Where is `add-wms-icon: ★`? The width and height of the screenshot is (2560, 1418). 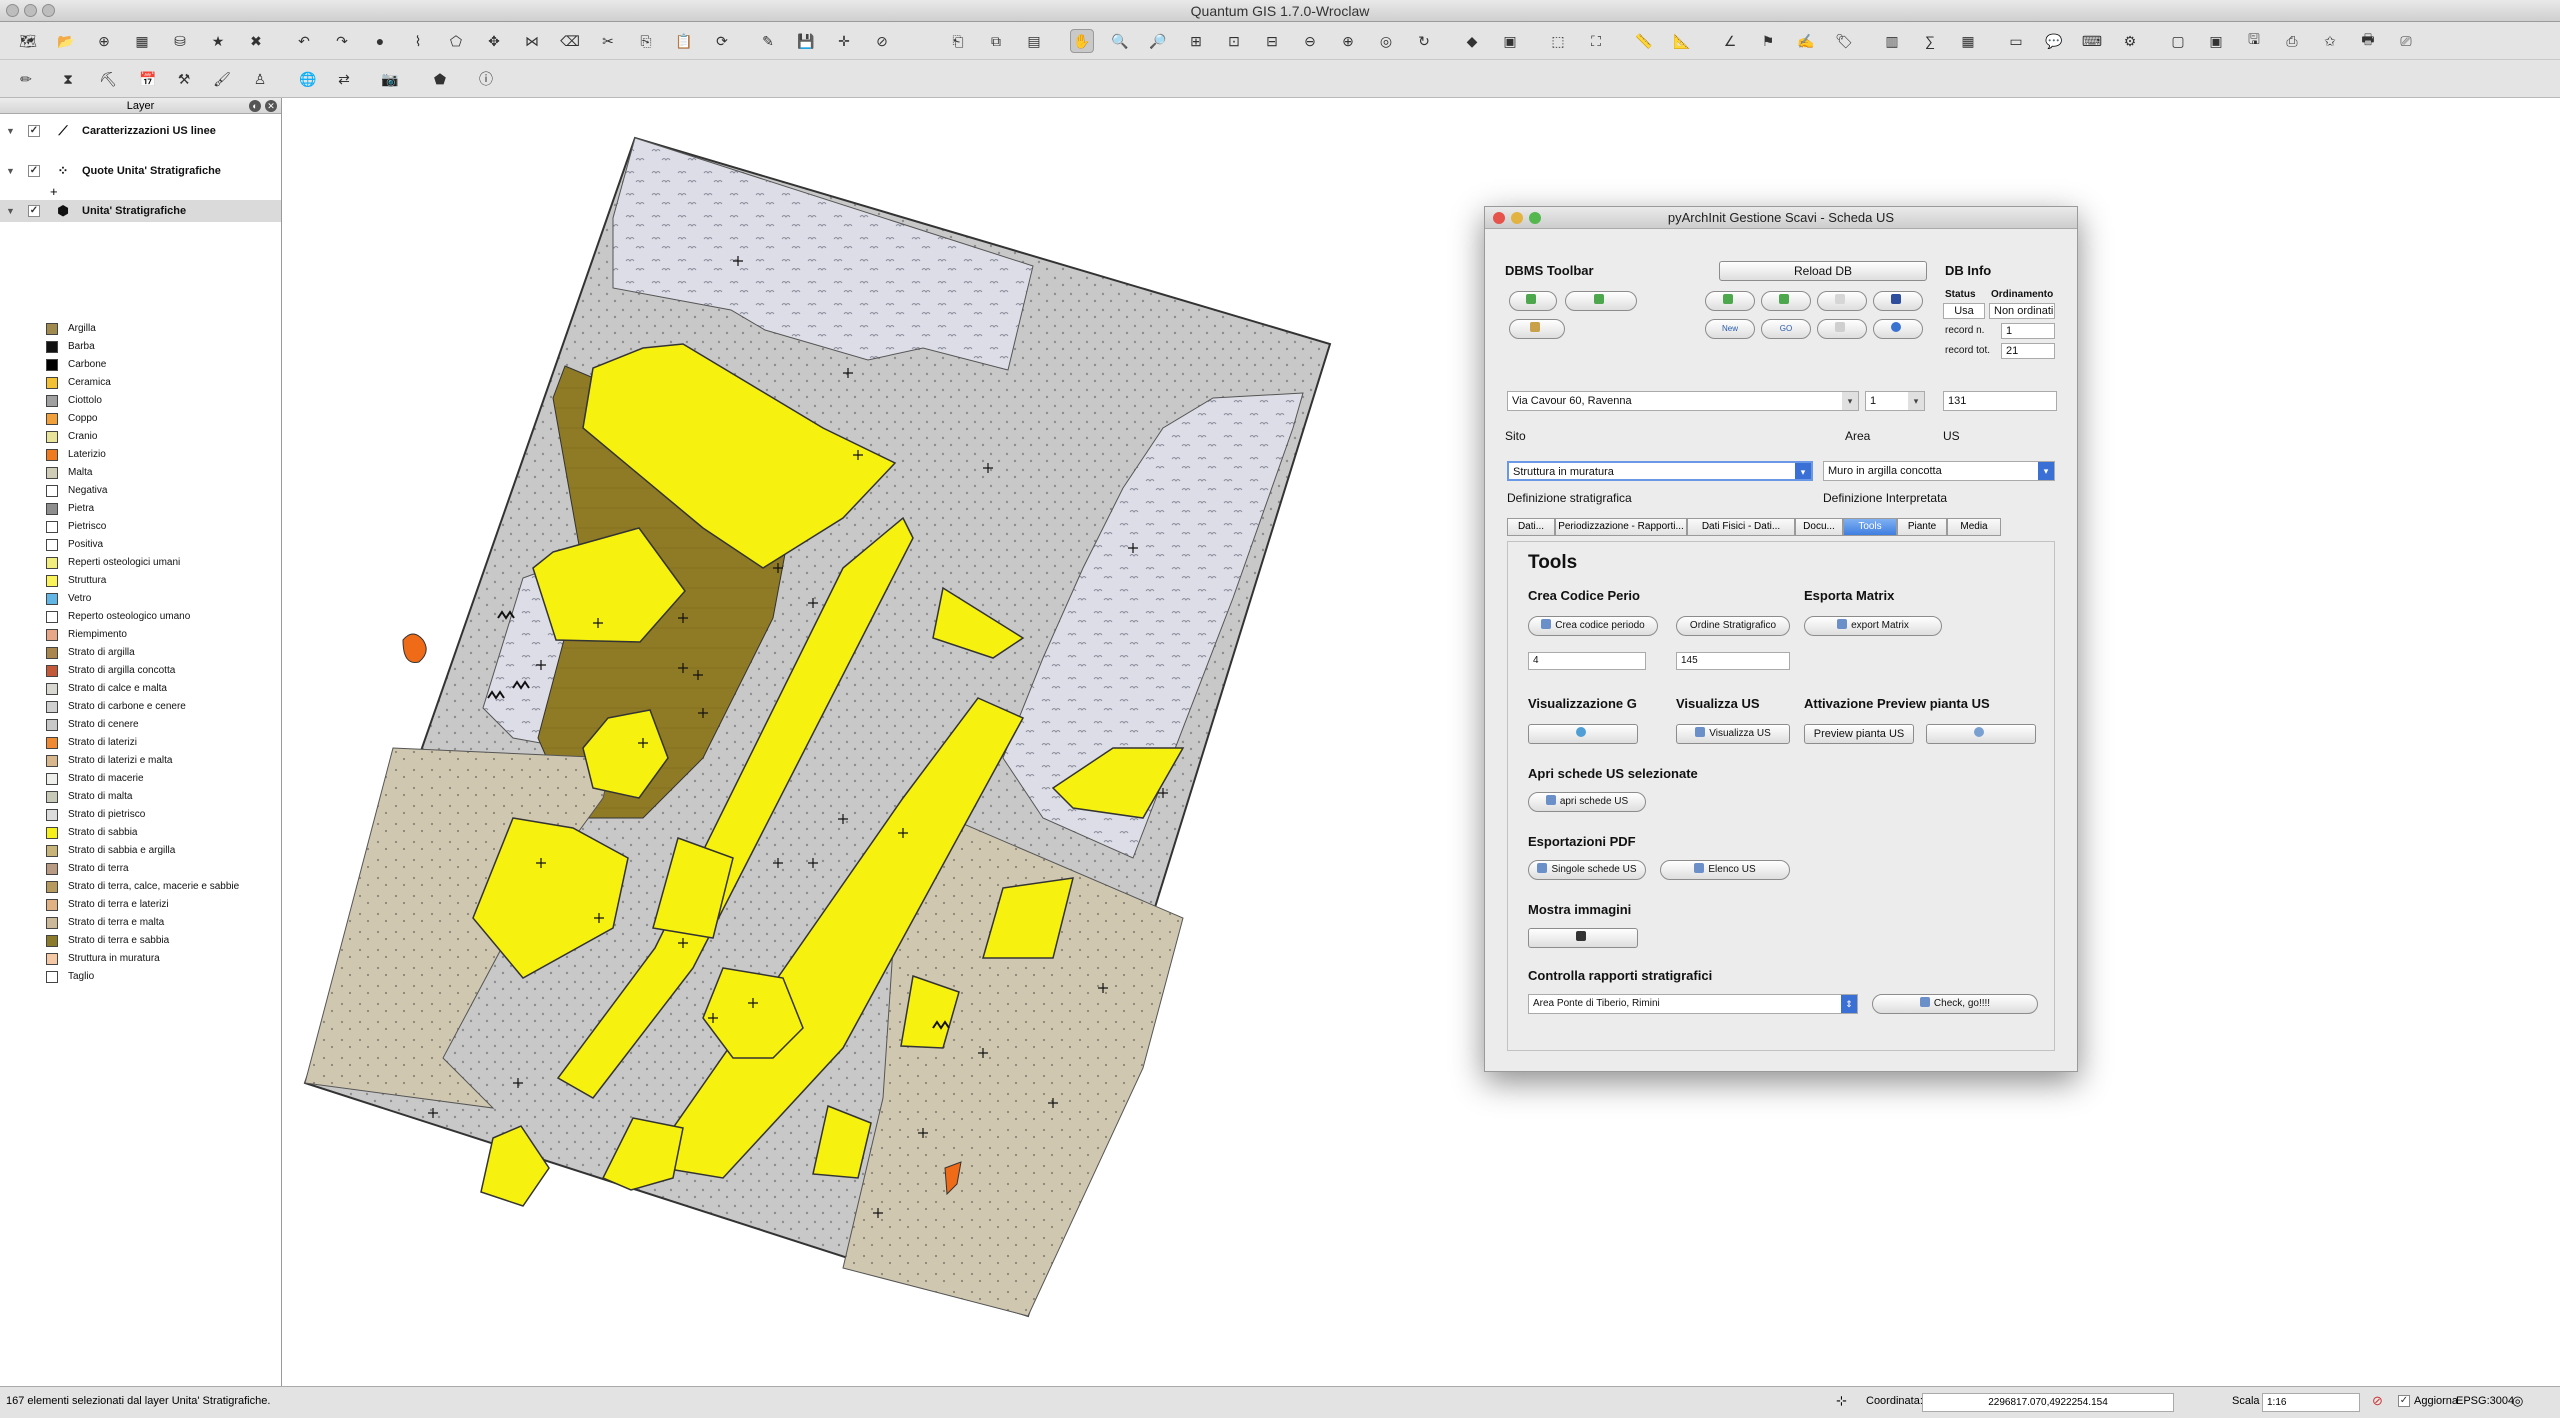
add-wms-icon: ★ is located at coordinates (218, 41).